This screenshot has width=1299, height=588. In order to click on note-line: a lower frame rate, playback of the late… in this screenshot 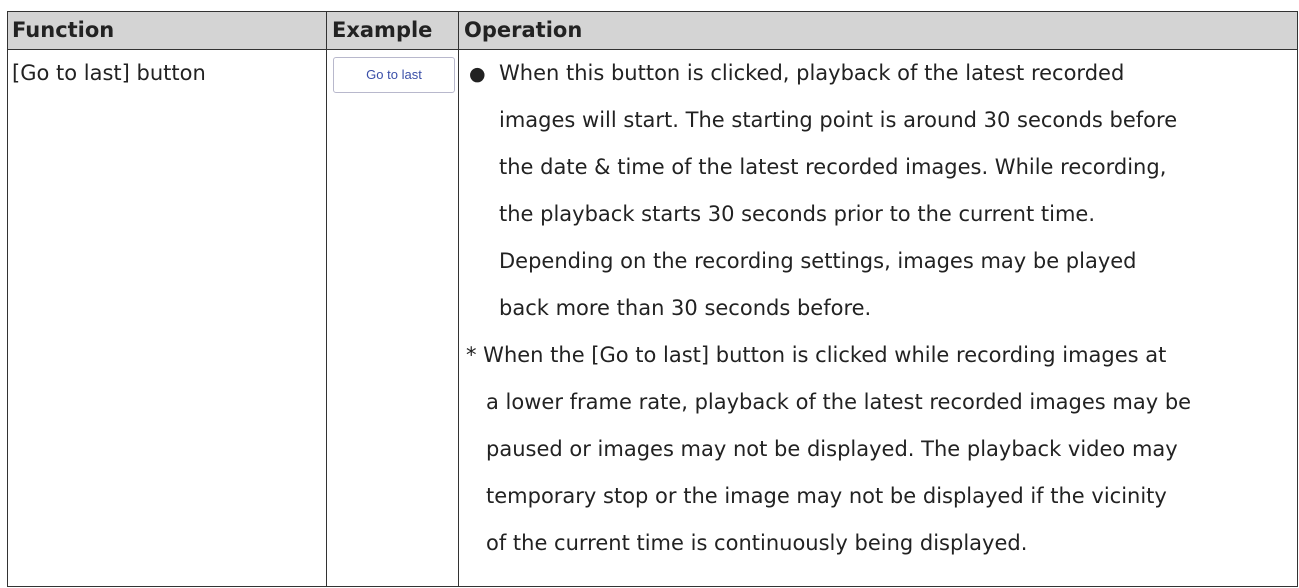, I will do `click(839, 402)`.